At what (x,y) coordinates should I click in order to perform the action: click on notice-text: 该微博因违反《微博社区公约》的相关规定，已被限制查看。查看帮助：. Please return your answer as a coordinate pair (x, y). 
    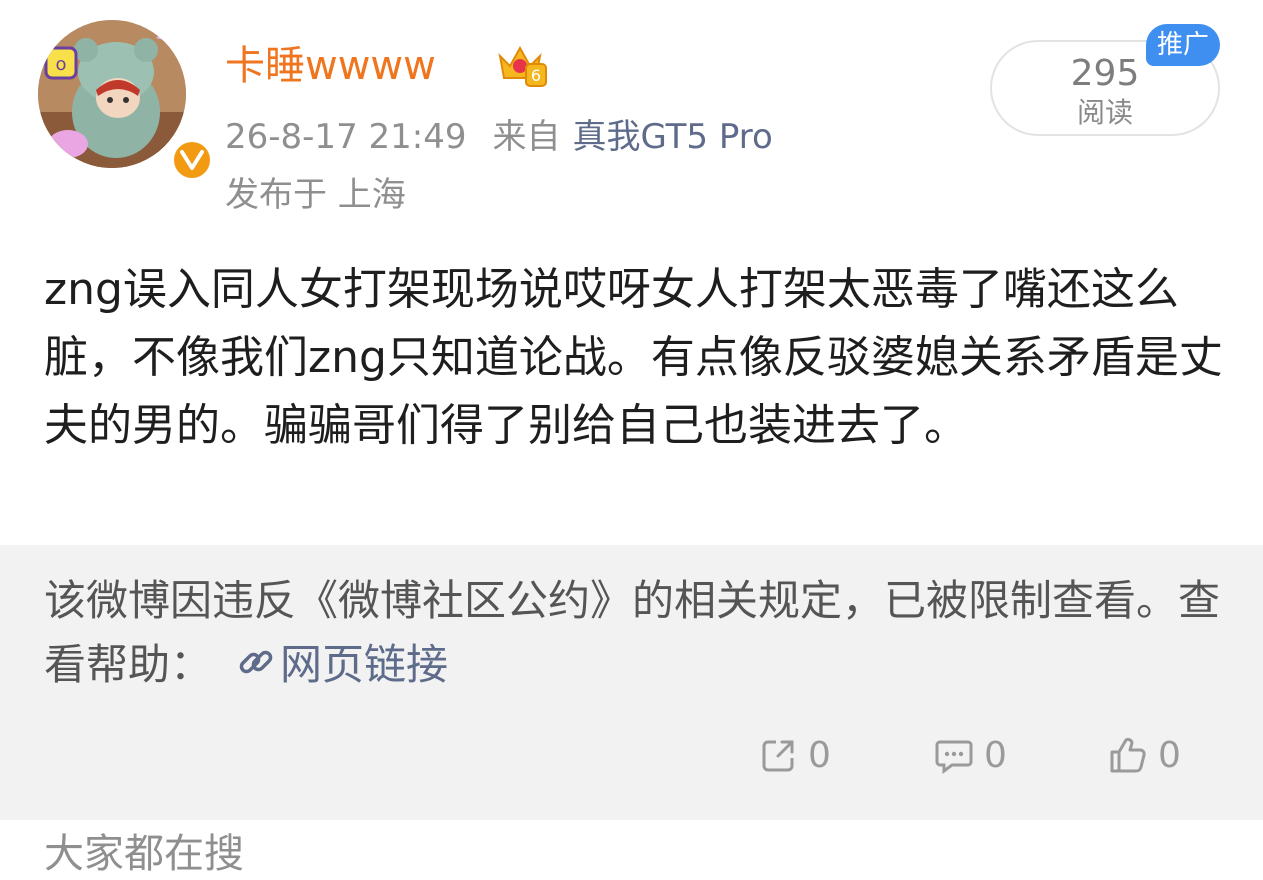
    Looking at the image, I should click on (632, 632).